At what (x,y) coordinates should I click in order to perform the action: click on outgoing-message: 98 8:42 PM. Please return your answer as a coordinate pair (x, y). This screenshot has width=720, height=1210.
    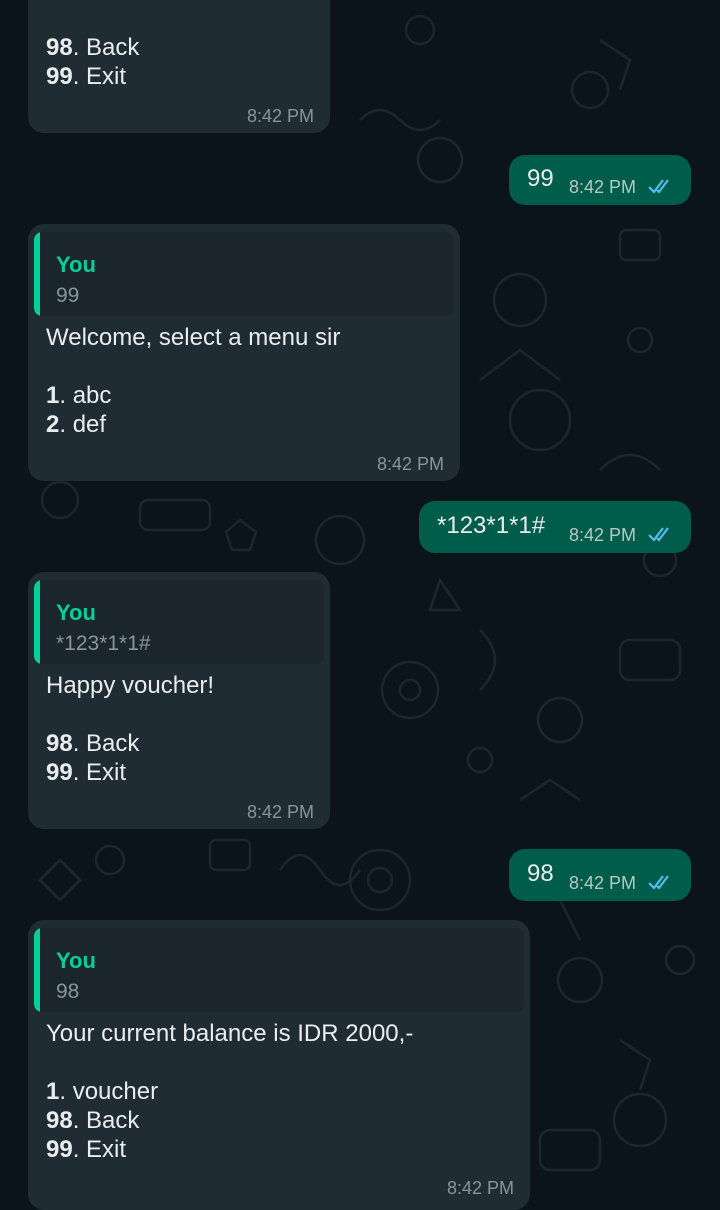
    Looking at the image, I should click on (600, 875).